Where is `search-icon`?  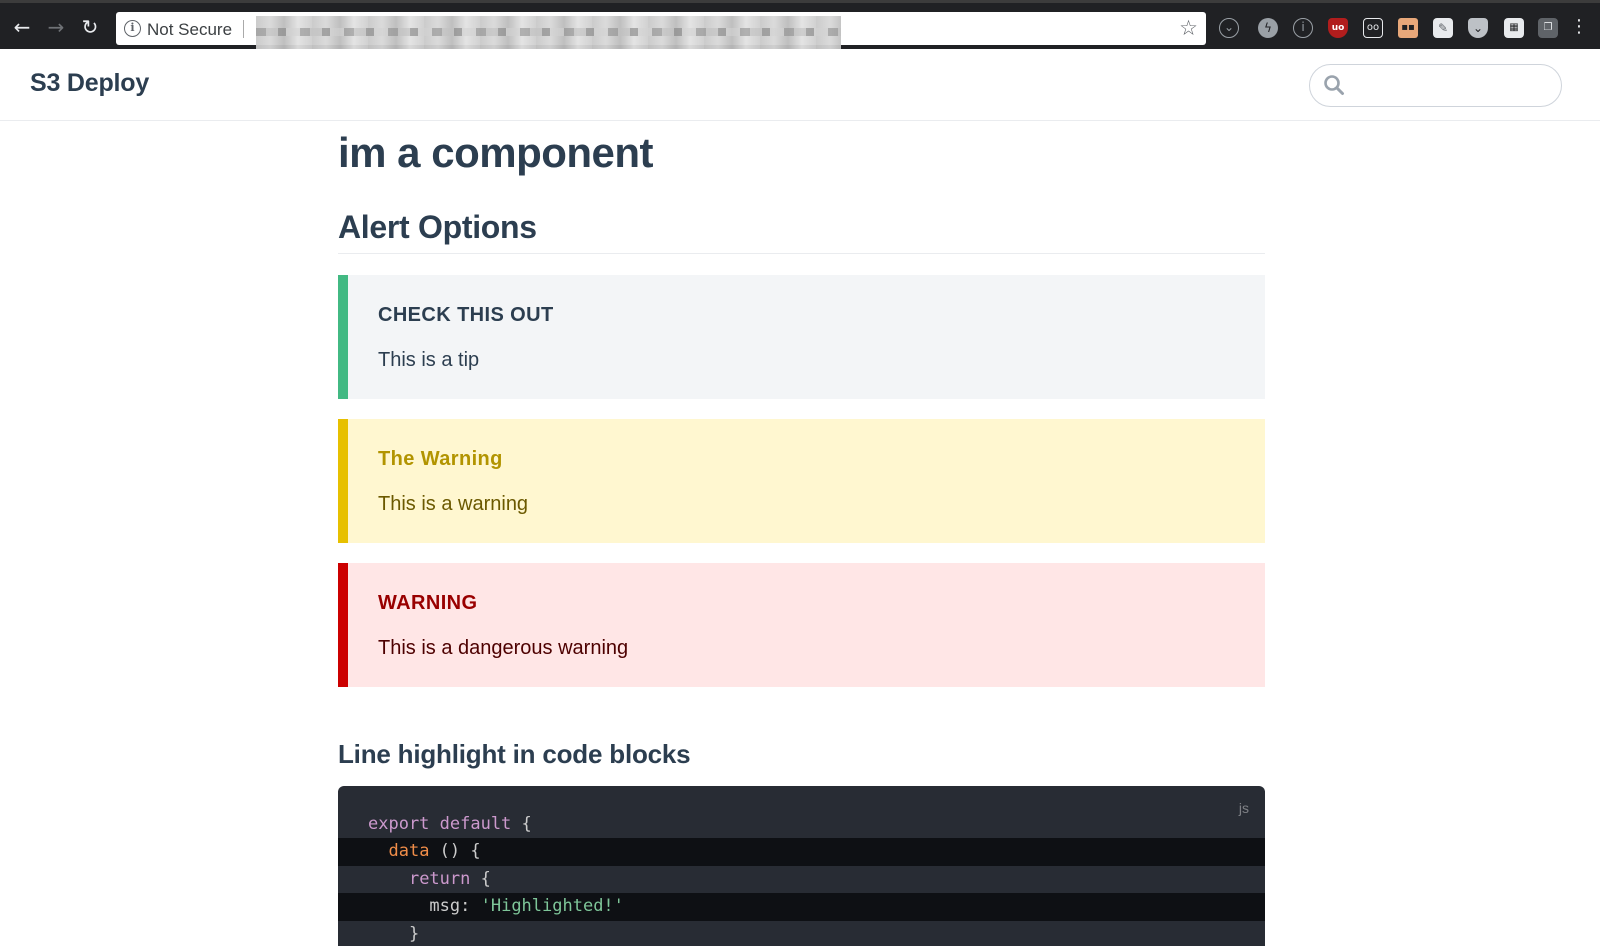
search-icon is located at coordinates (1334, 85).